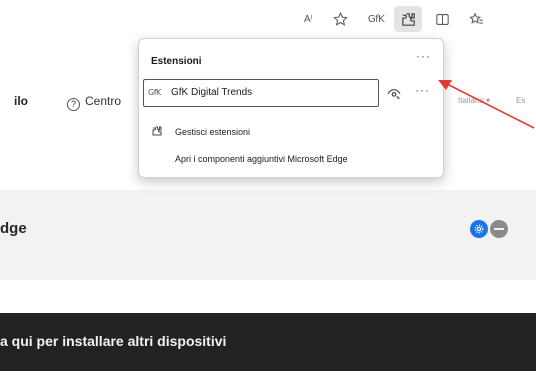  I want to click on gear-icon, so click(479, 229).